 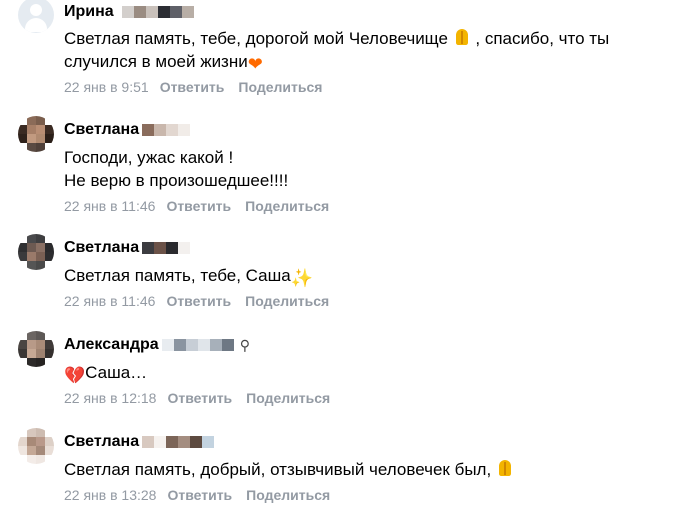 What do you see at coordinates (189, 277) in the screenshot?
I see `comment-text: Светлая память, тебе, Саша✨` at bounding box center [189, 277].